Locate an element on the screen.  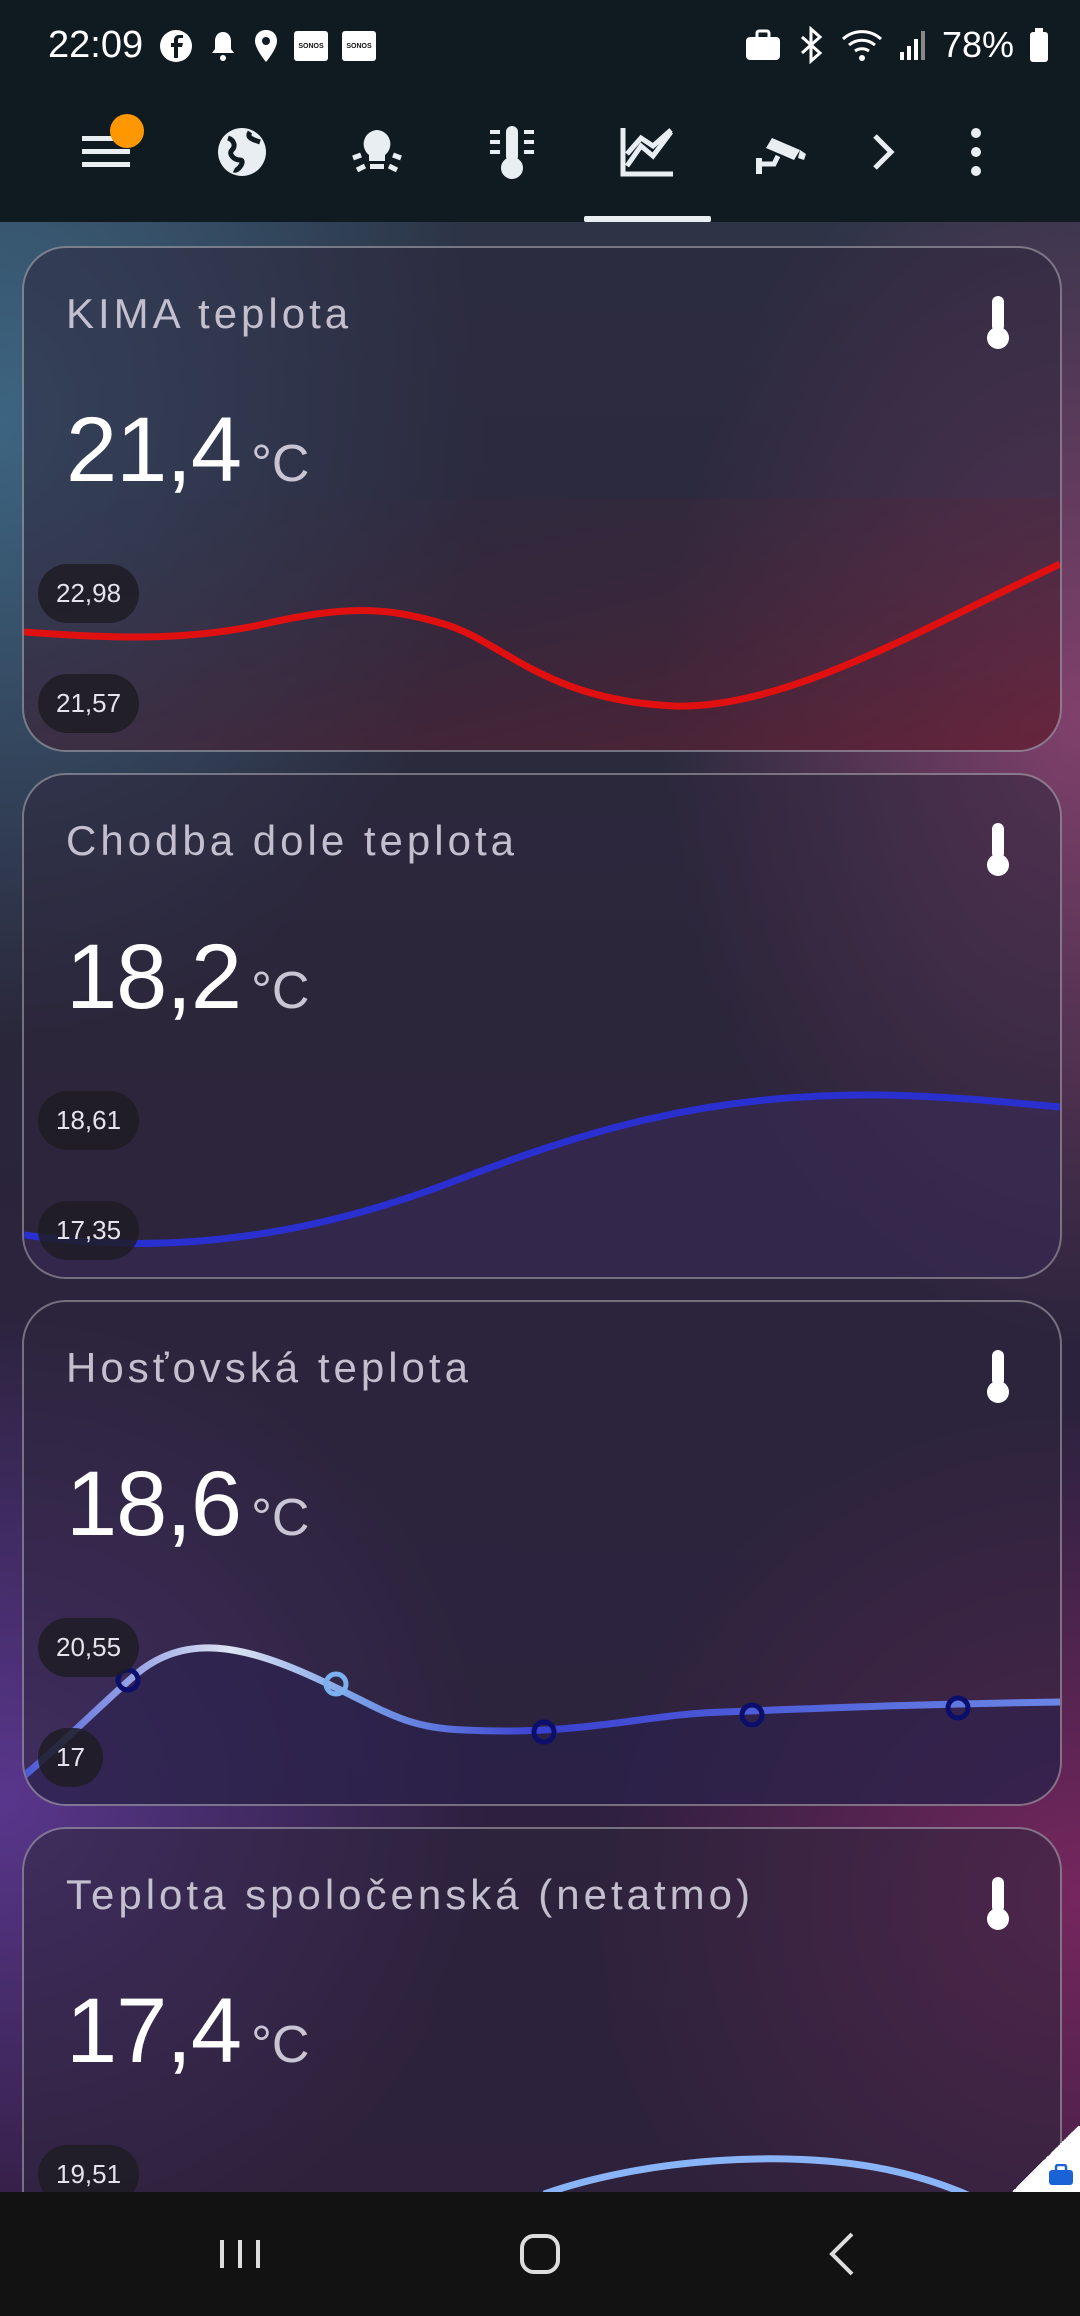
sensor-value: 18,6 is located at coordinates (154, 1504).